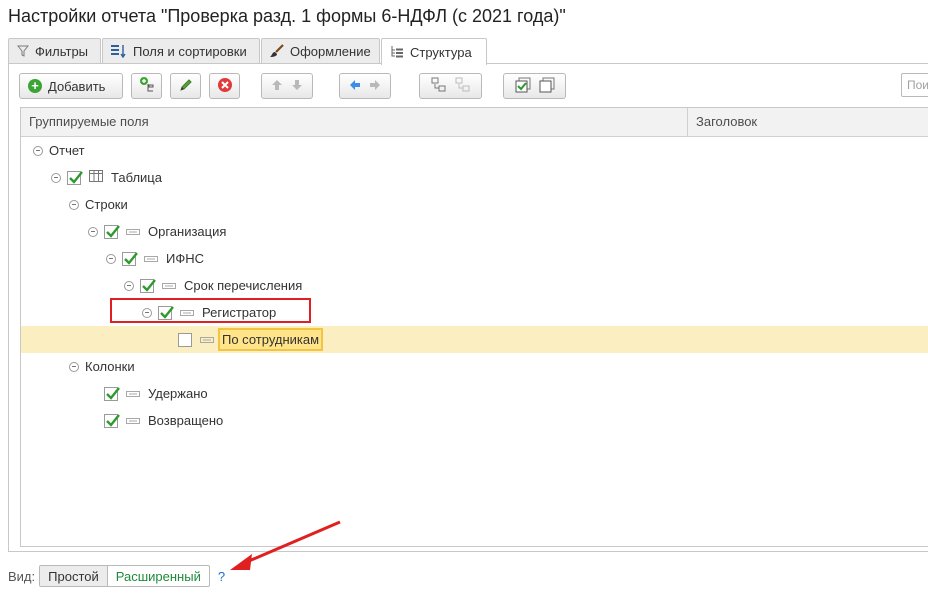 This screenshot has width=928, height=594. What do you see at coordinates (178, 393) in the screenshot?
I see `tree-row-label: Удержано` at bounding box center [178, 393].